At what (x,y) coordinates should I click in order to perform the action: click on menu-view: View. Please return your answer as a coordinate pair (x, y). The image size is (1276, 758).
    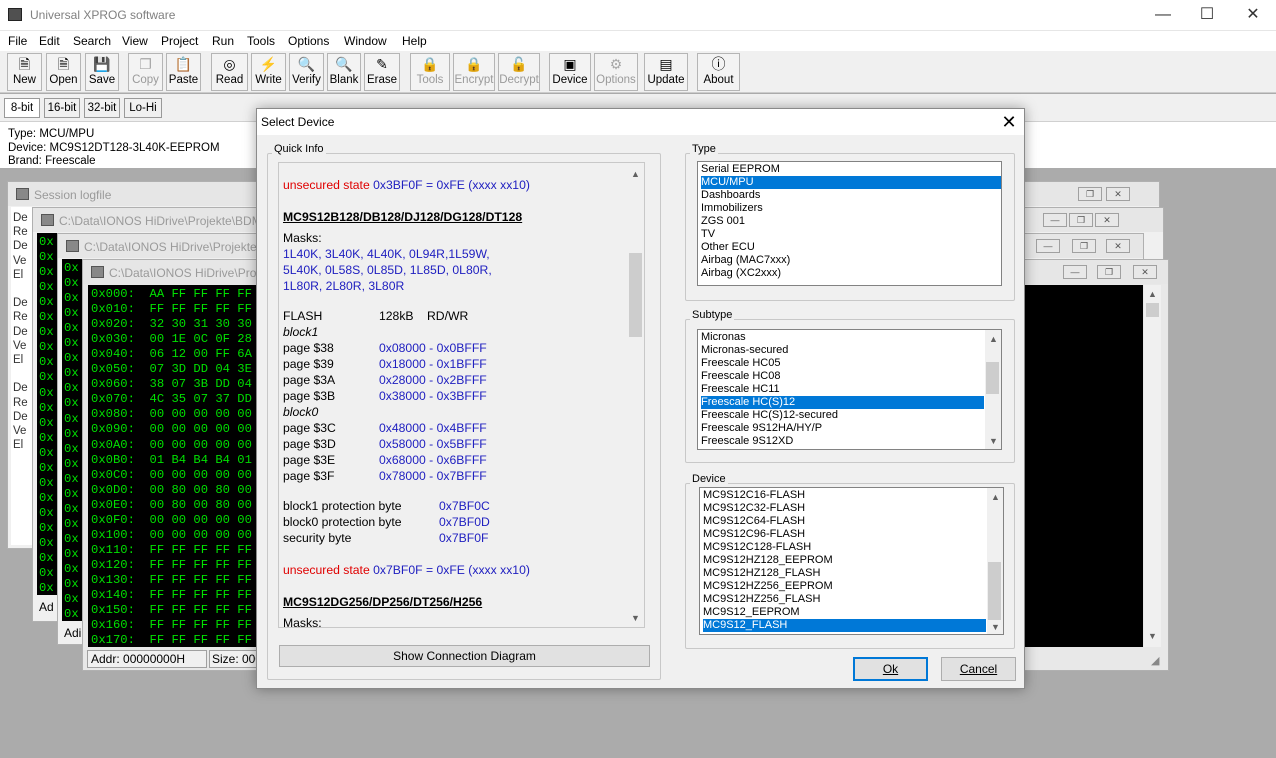
    Looking at the image, I should click on (135, 41).